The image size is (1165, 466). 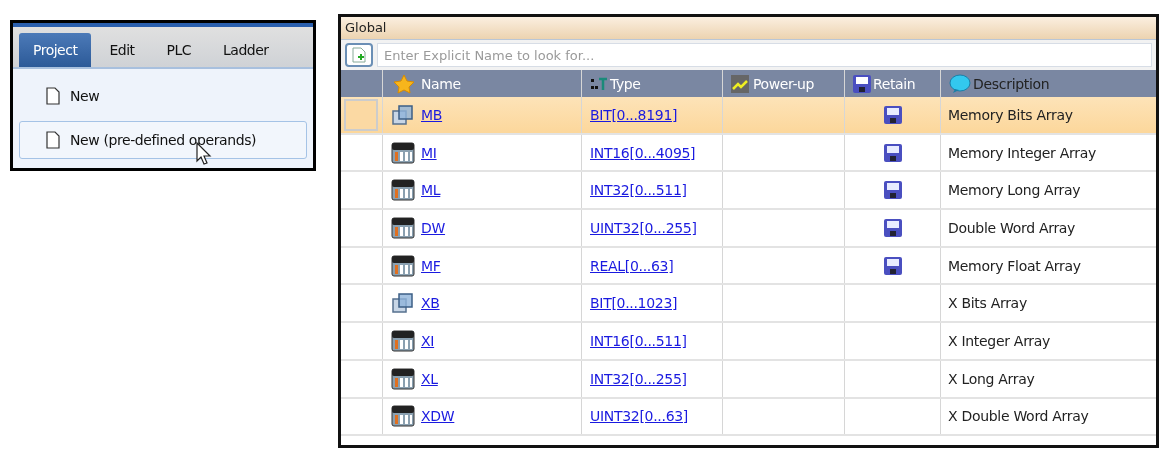 What do you see at coordinates (748, 266) in the screenshot?
I see `table-row: MF REAL[0...63] Memory Float Array` at bounding box center [748, 266].